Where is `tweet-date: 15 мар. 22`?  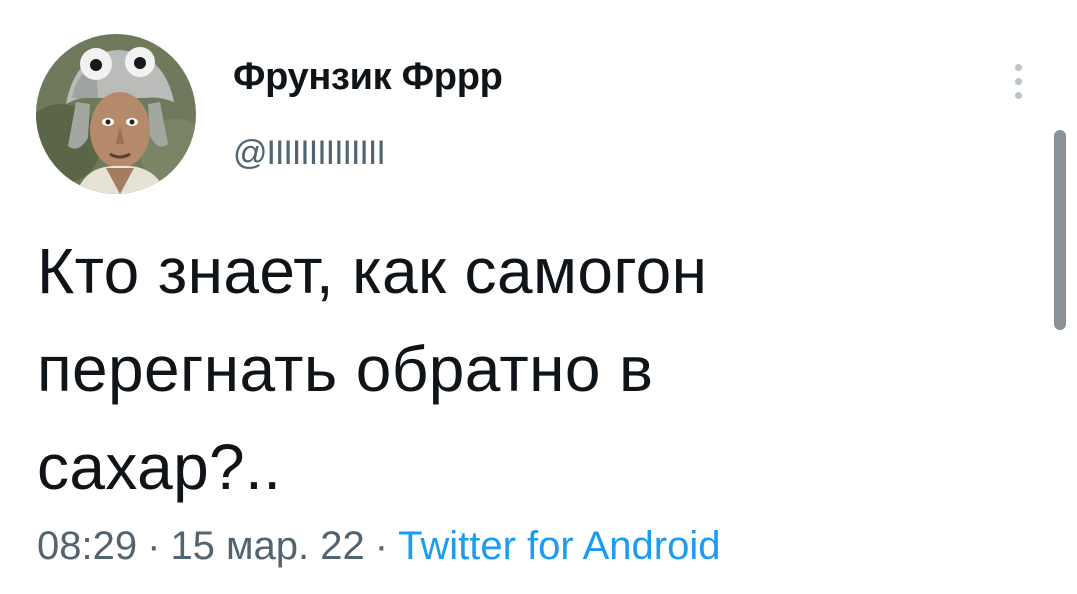 tweet-date: 15 мар. 22 is located at coordinates (267, 546).